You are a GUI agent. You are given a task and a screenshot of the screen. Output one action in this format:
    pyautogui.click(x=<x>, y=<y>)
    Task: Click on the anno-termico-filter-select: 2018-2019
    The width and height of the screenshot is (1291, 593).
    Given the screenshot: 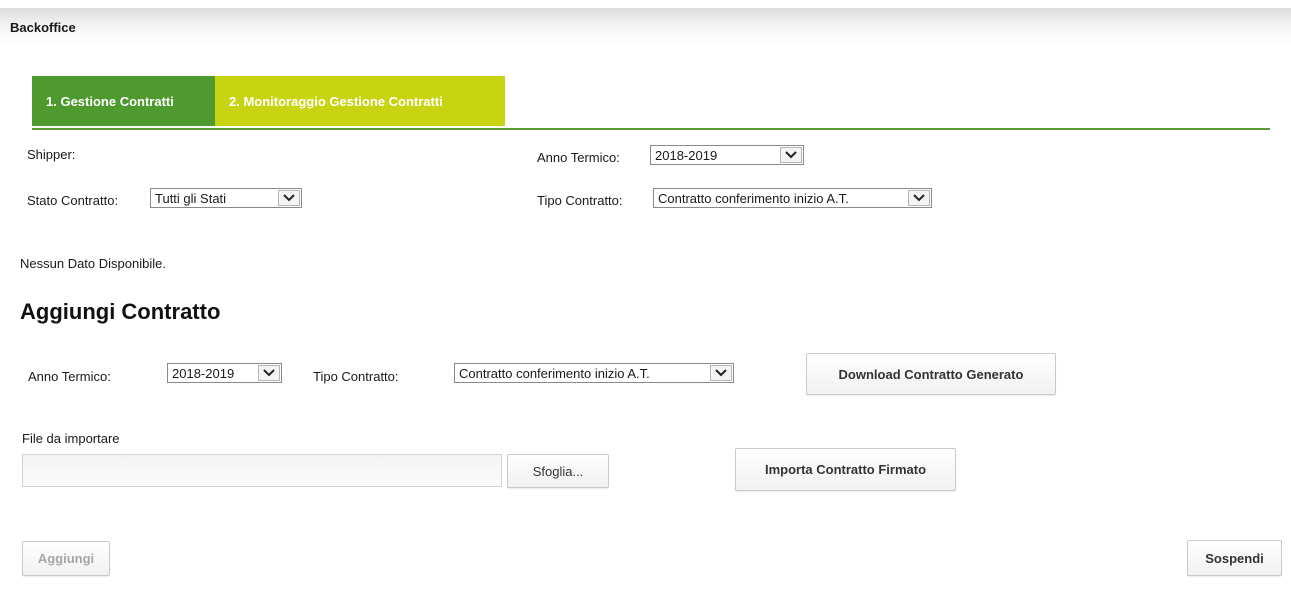 What is the action you would take?
    pyautogui.click(x=727, y=155)
    